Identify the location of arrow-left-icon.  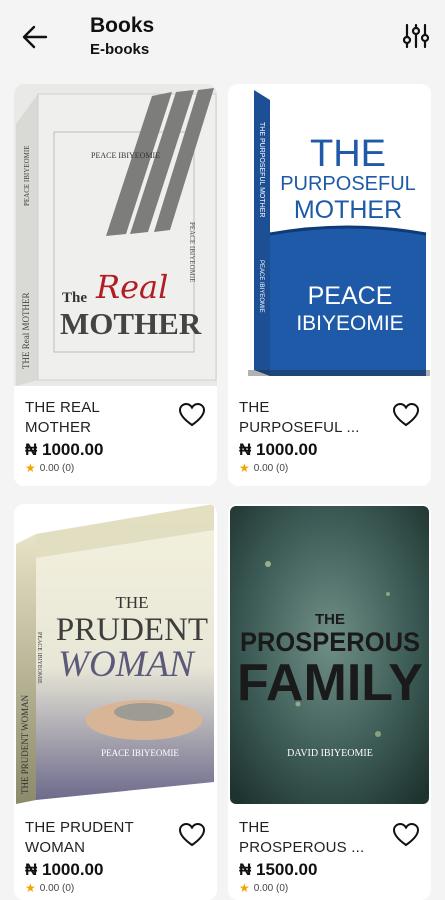
(35, 37).